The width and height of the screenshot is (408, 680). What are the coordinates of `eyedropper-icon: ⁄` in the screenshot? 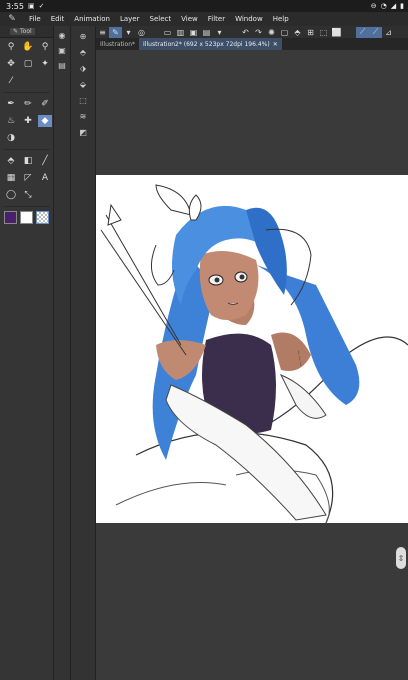 It's located at (11, 81).